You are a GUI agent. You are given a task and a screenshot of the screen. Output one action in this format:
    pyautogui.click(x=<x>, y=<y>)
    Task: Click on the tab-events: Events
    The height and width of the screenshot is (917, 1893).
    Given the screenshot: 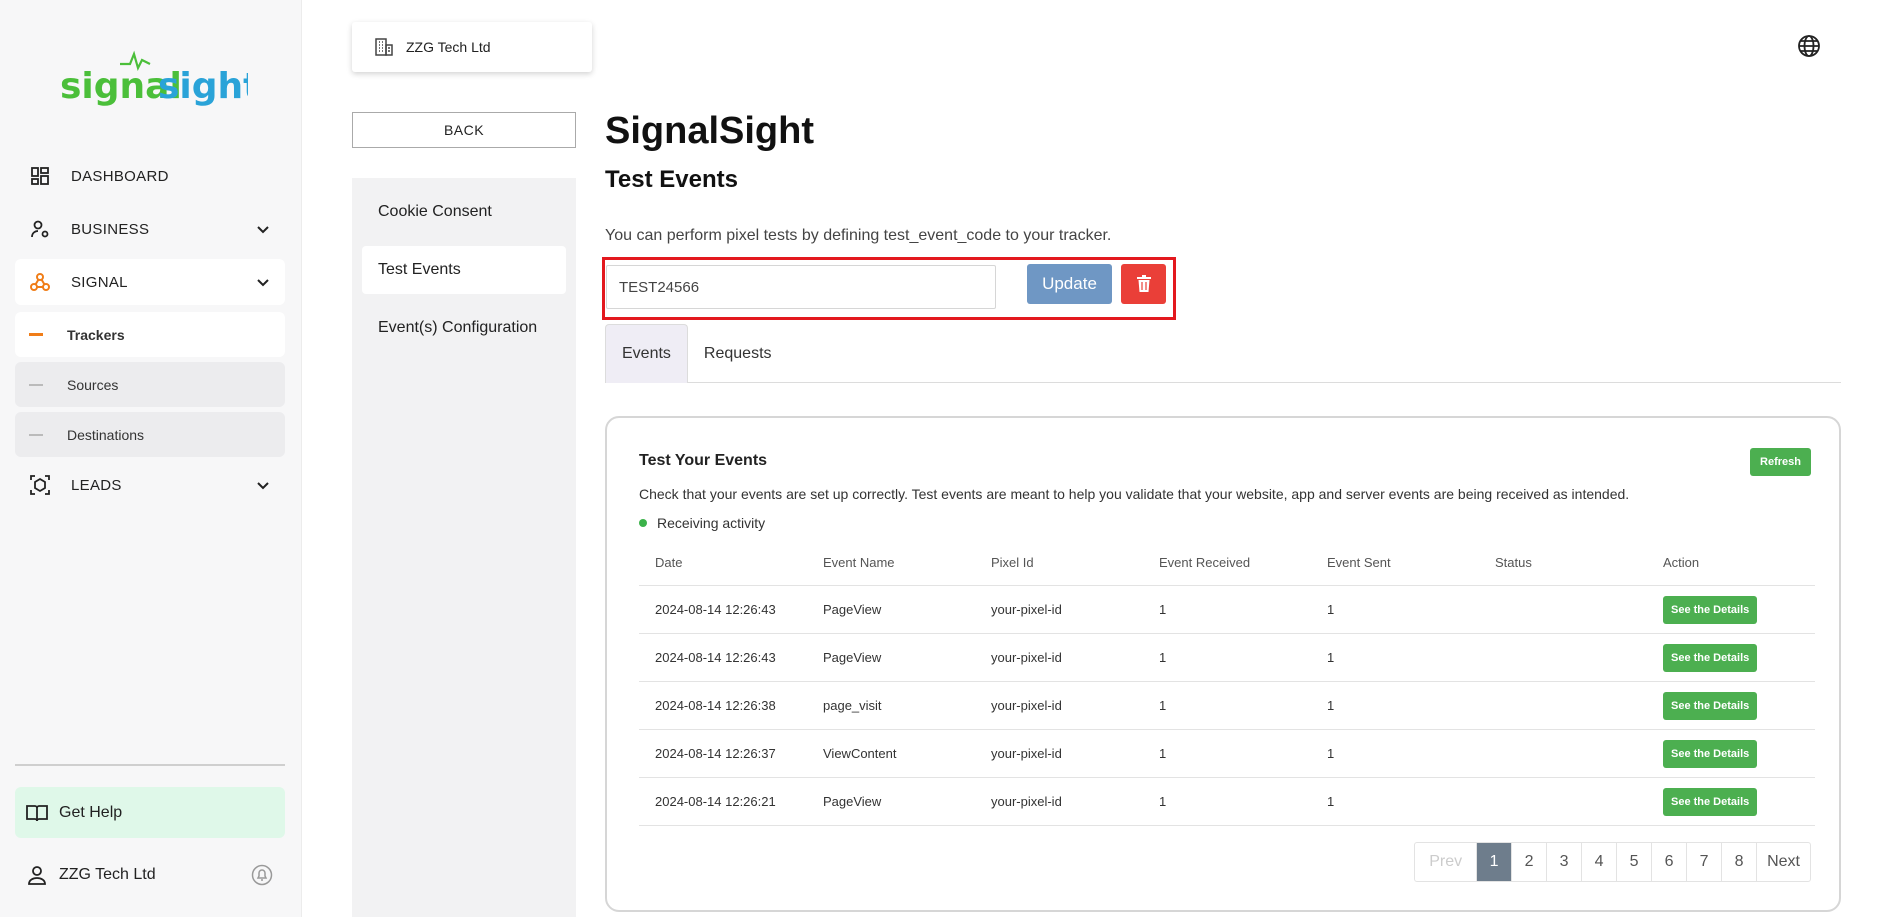 What is the action you would take?
    pyautogui.click(x=646, y=353)
    